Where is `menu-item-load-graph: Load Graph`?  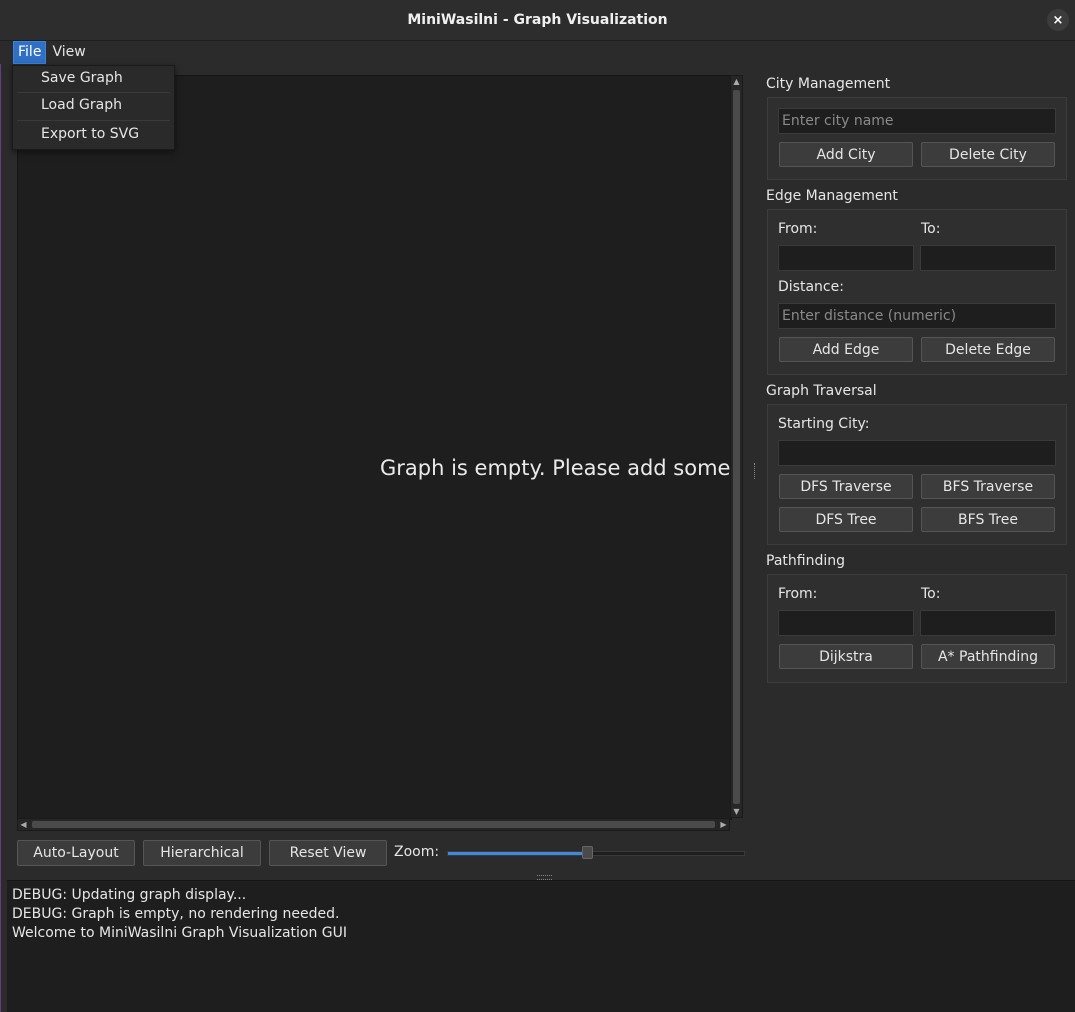
menu-item-load-graph: Load Graph is located at coordinates (81, 105).